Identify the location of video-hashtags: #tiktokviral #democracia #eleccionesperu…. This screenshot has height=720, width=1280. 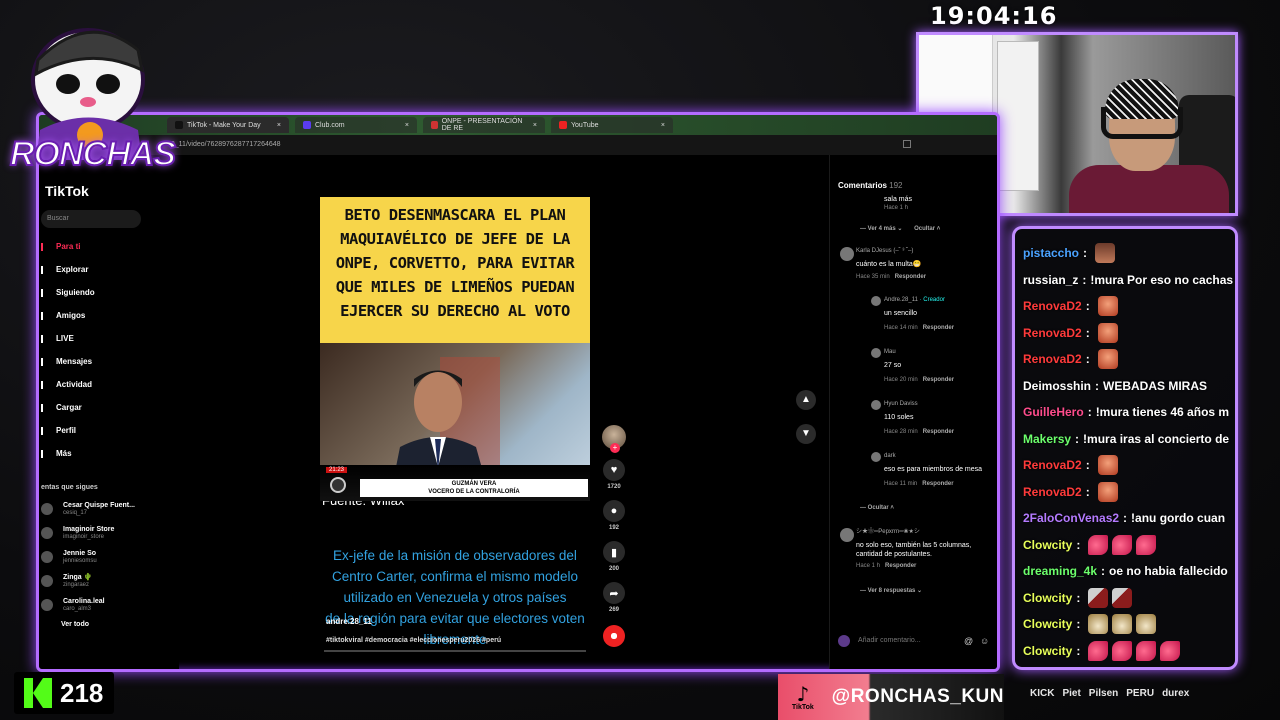
(413, 640).